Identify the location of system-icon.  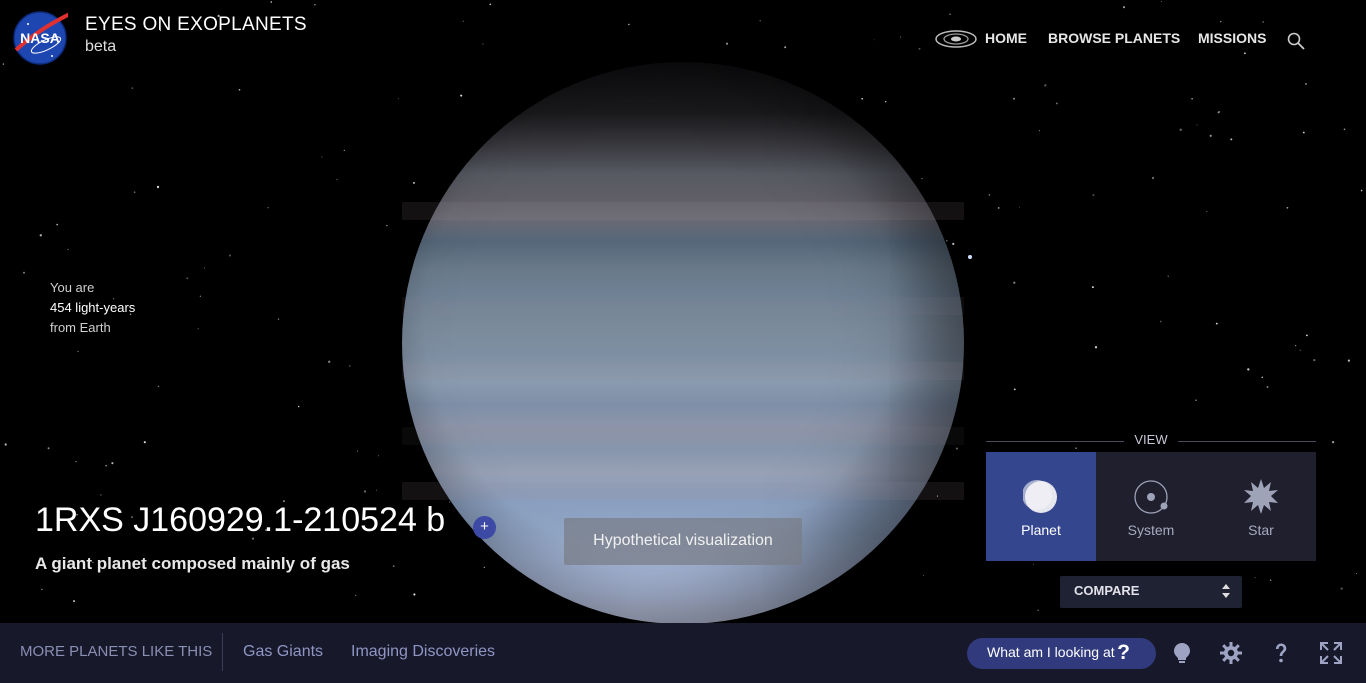
(1151, 497).